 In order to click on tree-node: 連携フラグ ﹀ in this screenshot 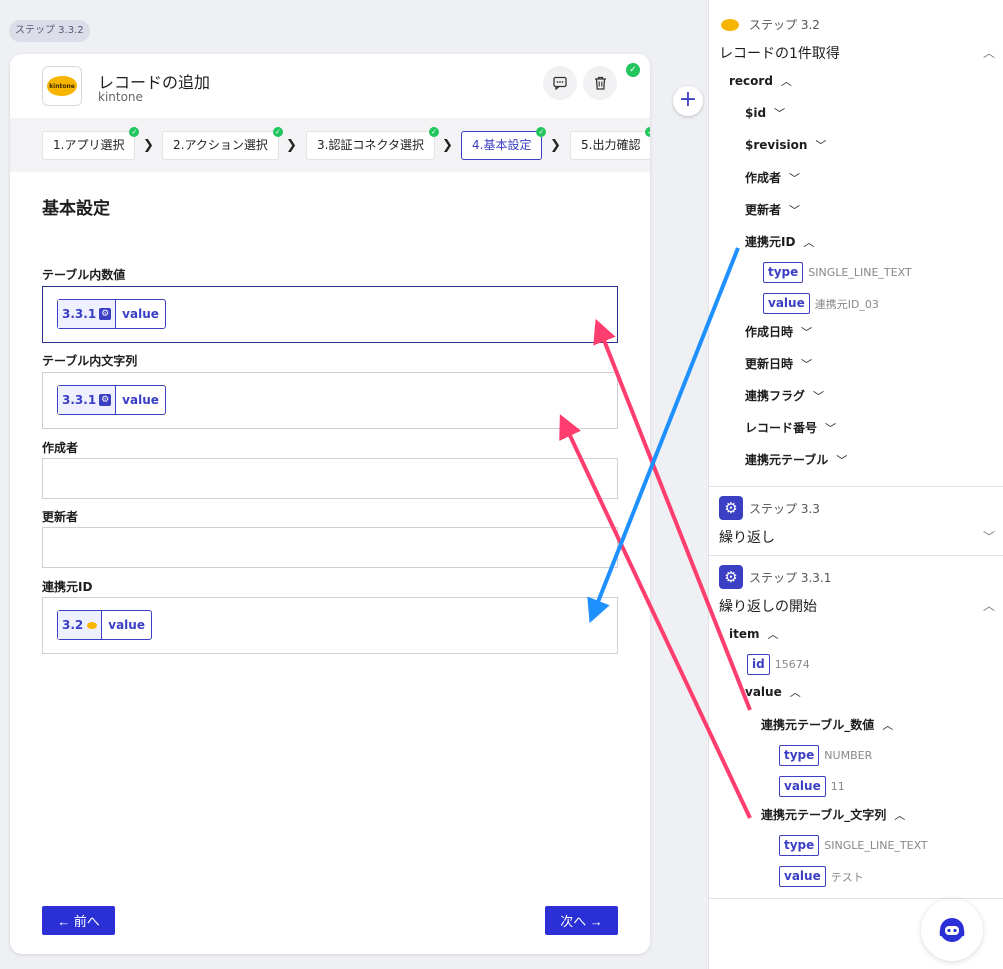, I will do `click(784, 395)`.